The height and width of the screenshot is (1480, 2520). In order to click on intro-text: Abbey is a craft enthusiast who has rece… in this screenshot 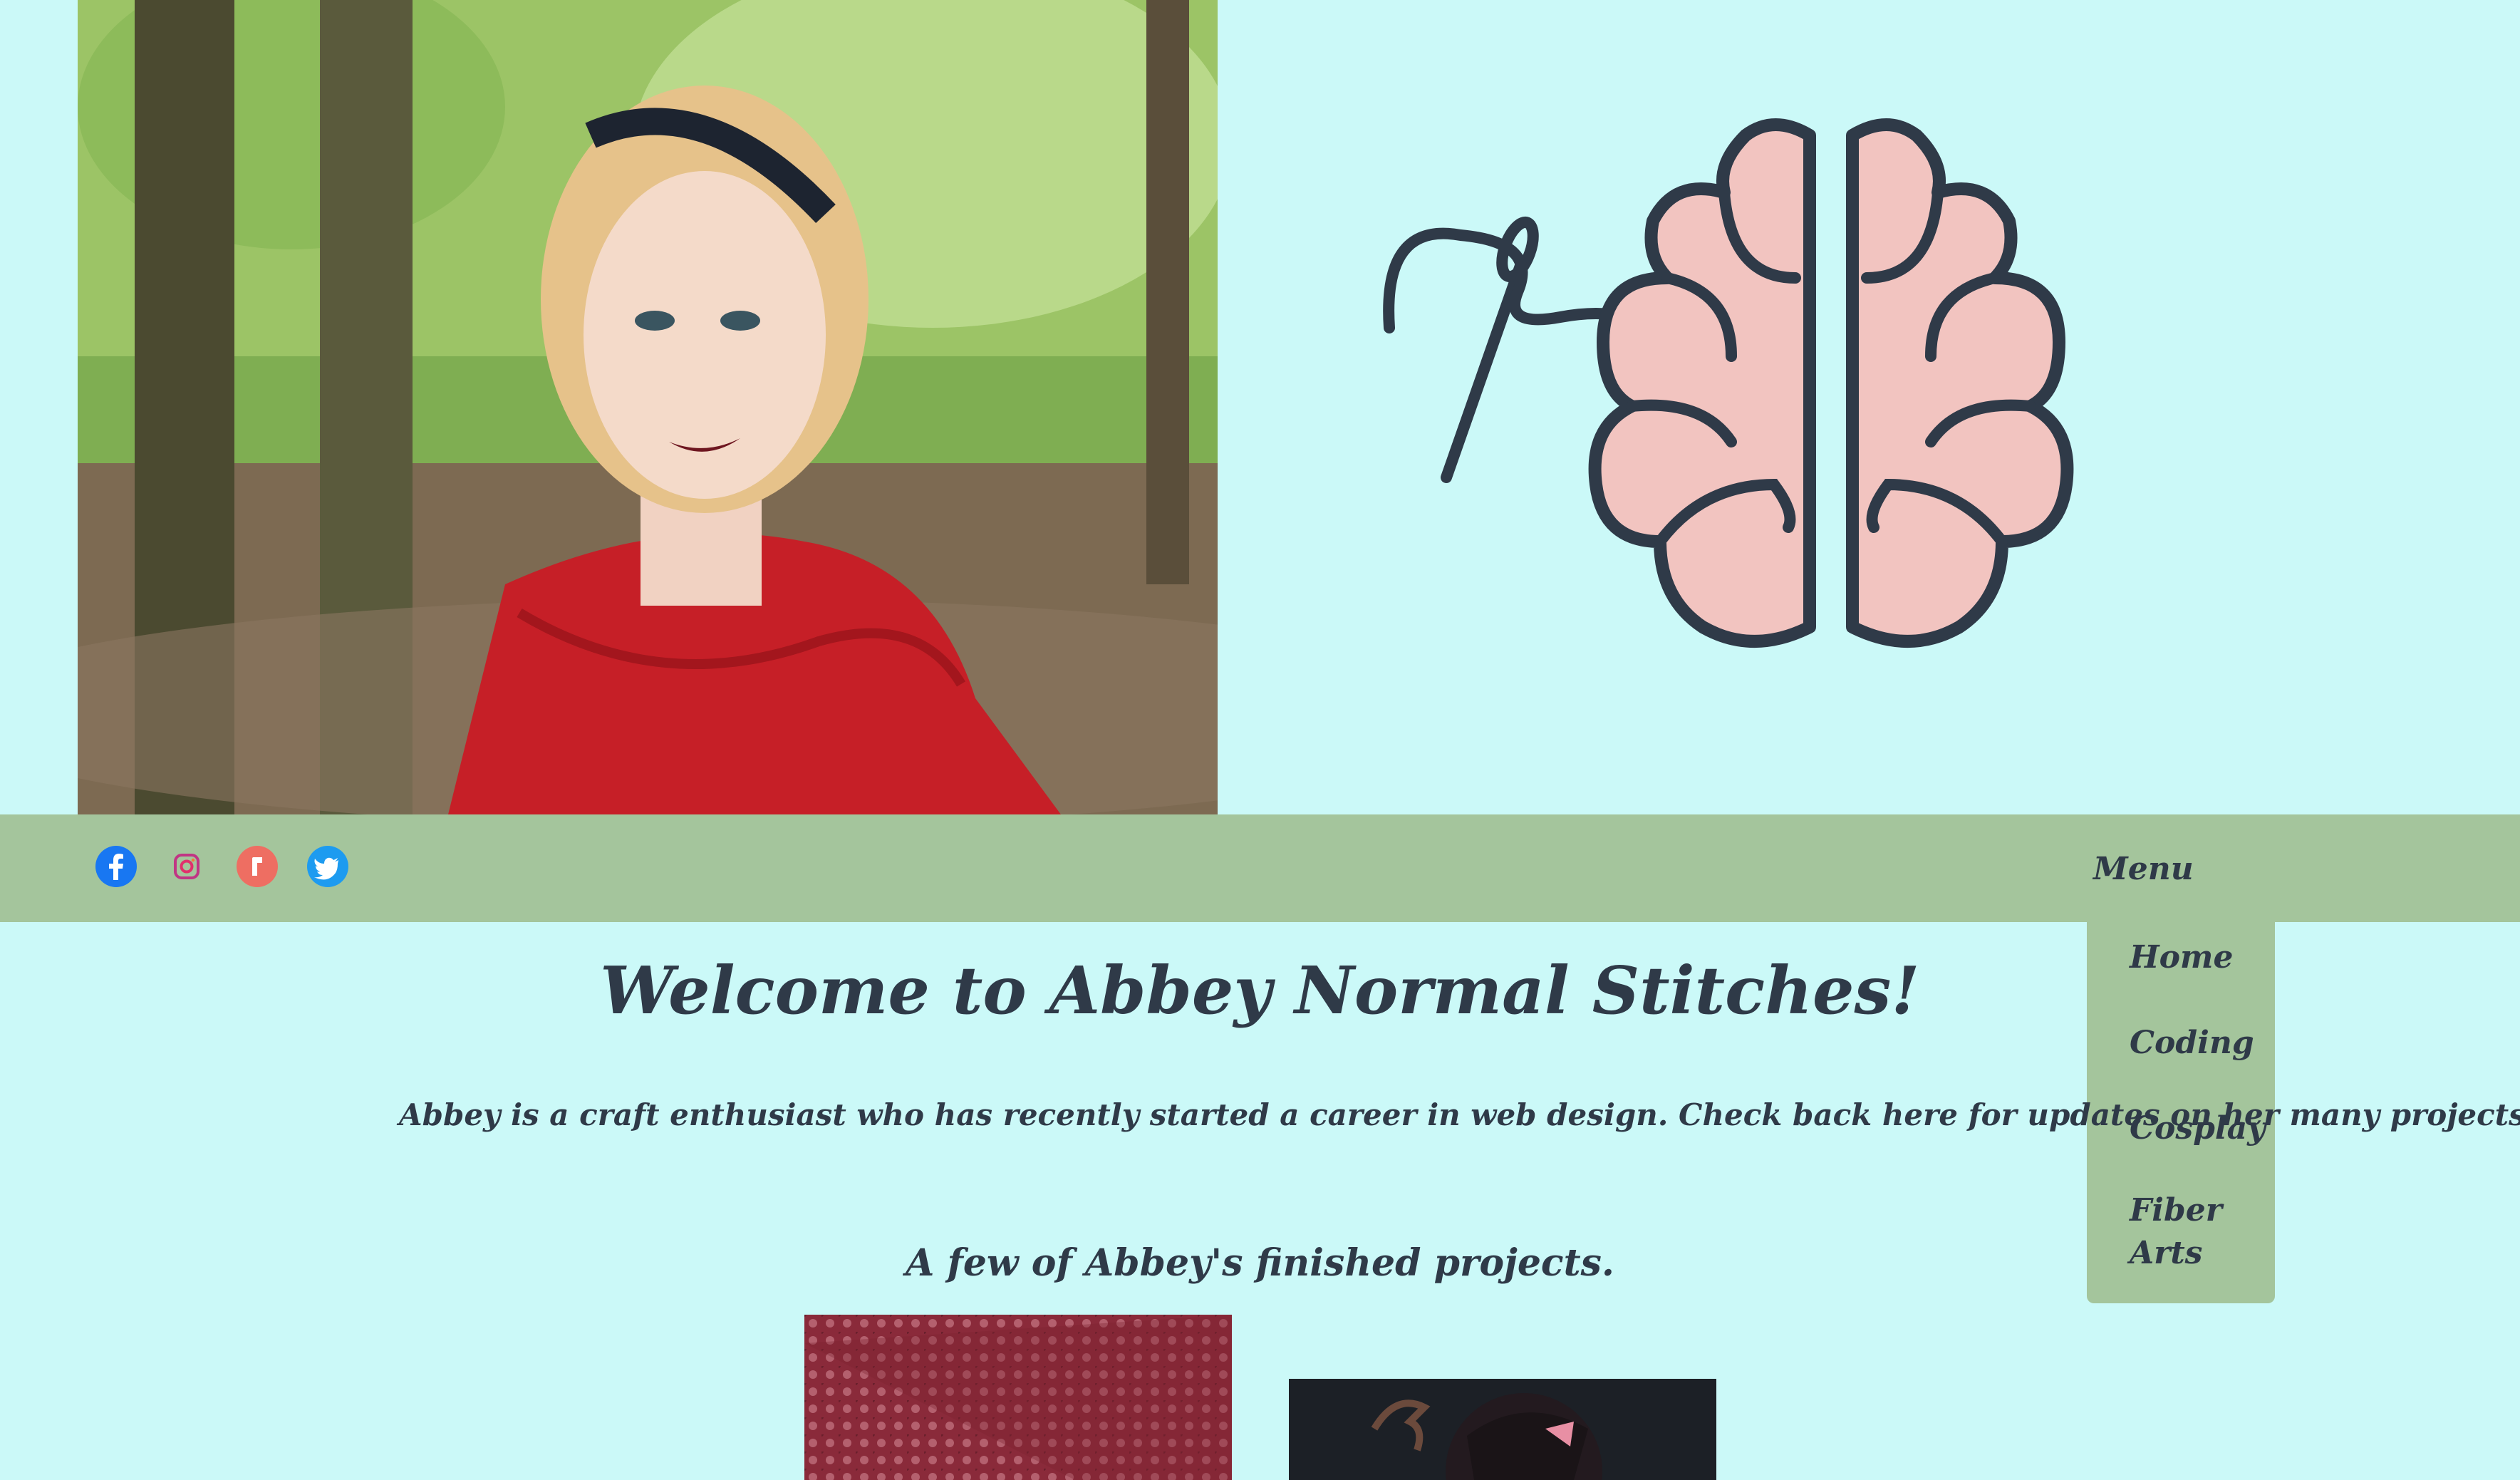, I will do `click(1459, 1114)`.